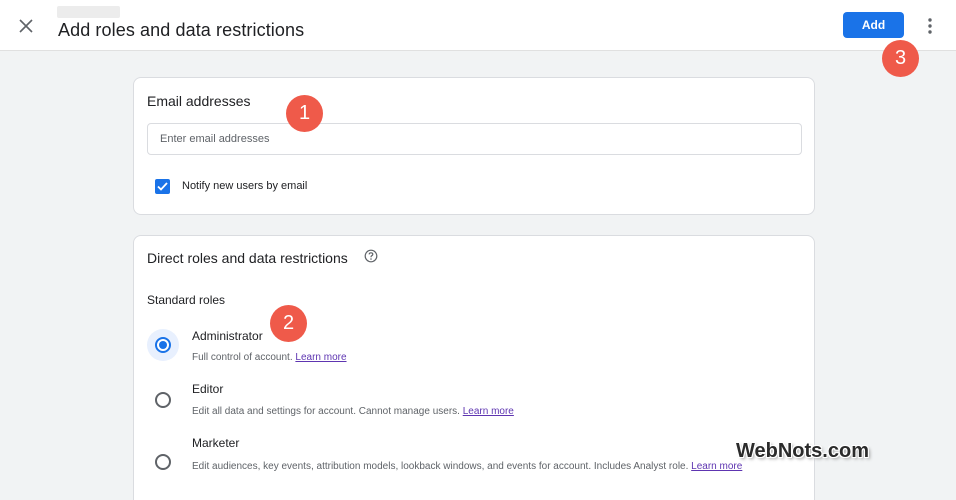 This screenshot has width=956, height=500. What do you see at coordinates (88, 12) in the screenshot?
I see `breadcrumb-placeholder` at bounding box center [88, 12].